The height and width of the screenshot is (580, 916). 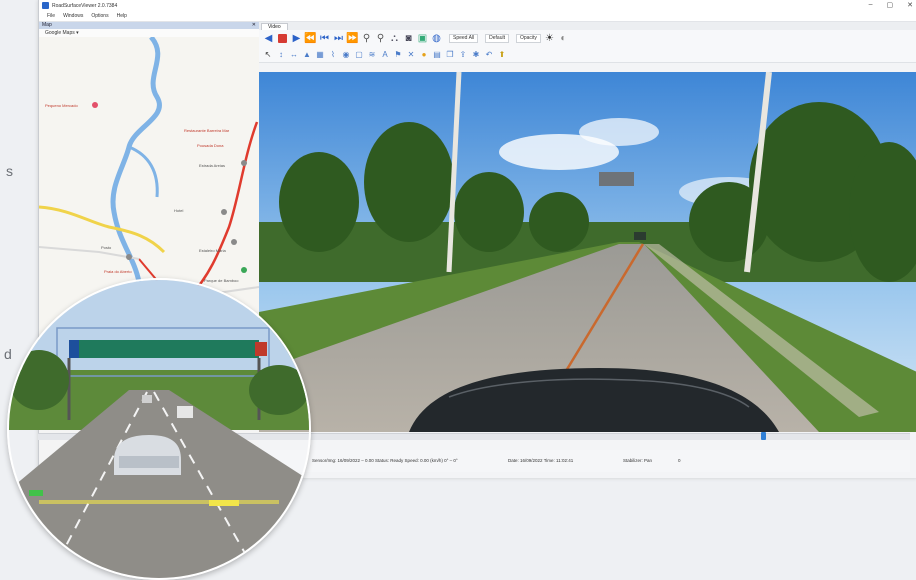 I want to click on menu-file: File, so click(x=51, y=16).